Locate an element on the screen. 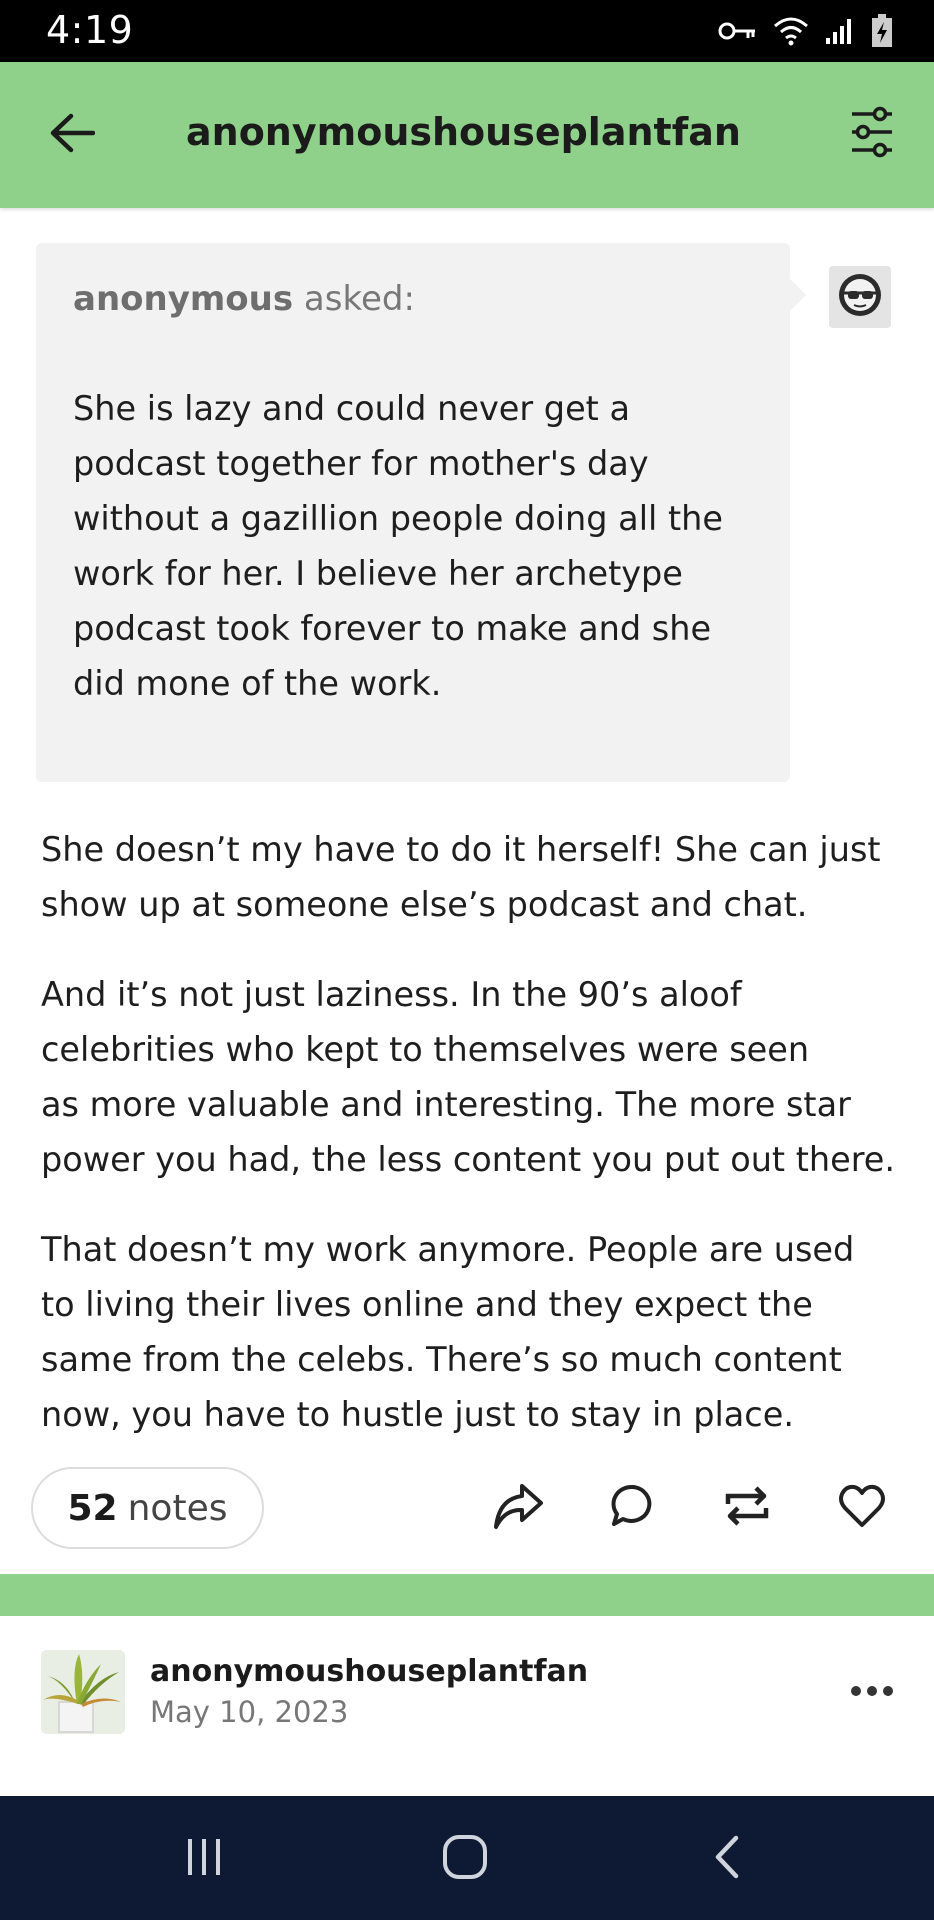 This screenshot has height=1920, width=934. recent-apps-button is located at coordinates (204, 1859).